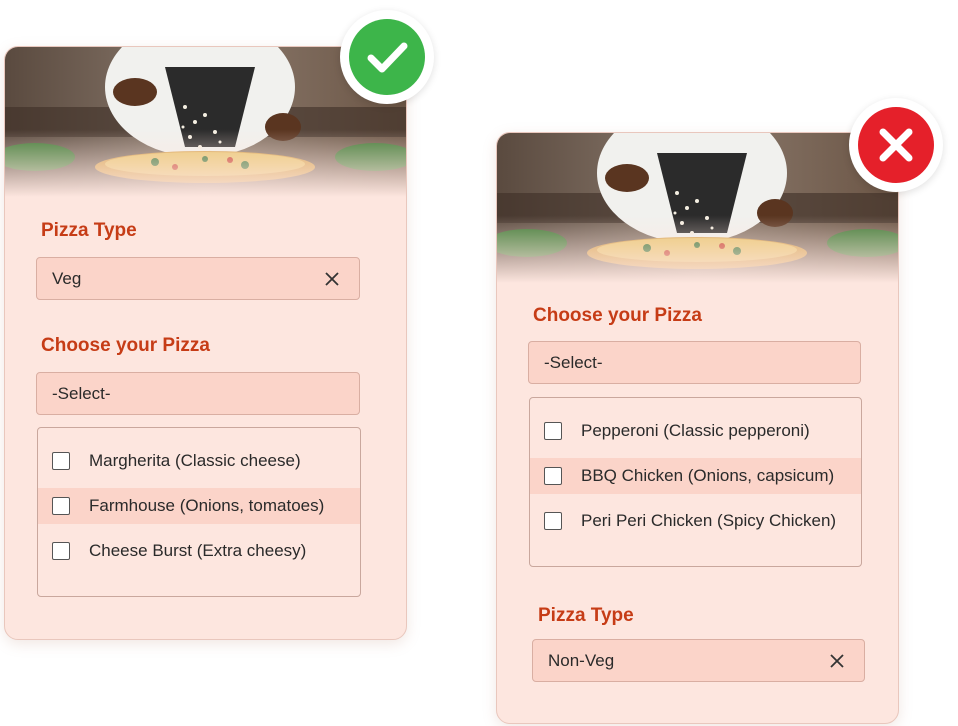 This screenshot has height=726, width=958. I want to click on x-icon, so click(896, 145).